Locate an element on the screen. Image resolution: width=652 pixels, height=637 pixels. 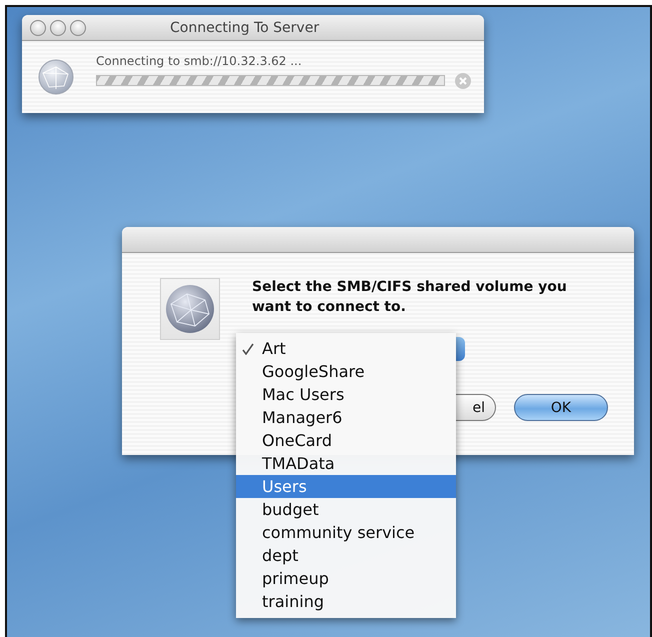
menu-item: community service is located at coordinates (346, 532).